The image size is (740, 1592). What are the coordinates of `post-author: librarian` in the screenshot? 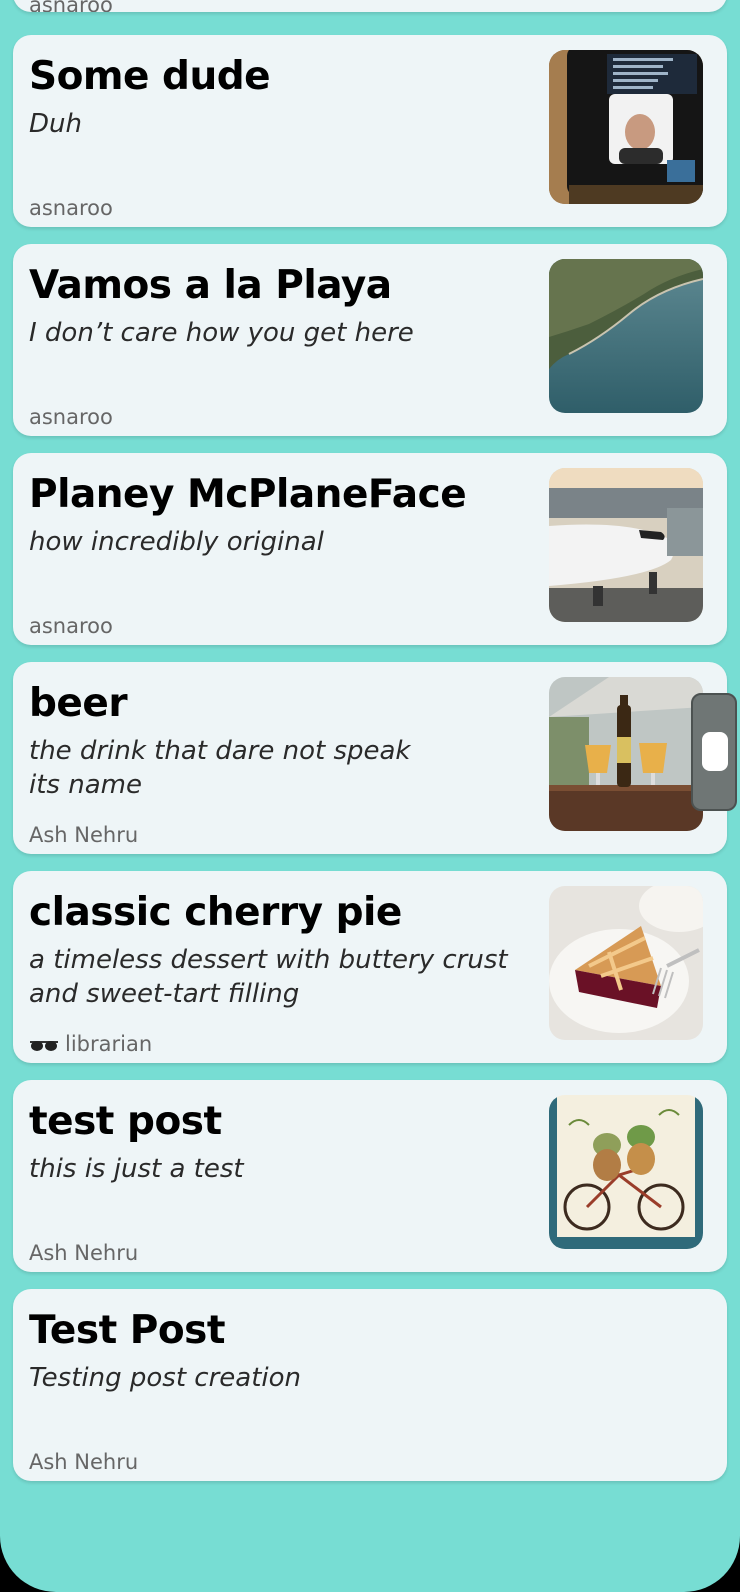 It's located at (90, 1044).